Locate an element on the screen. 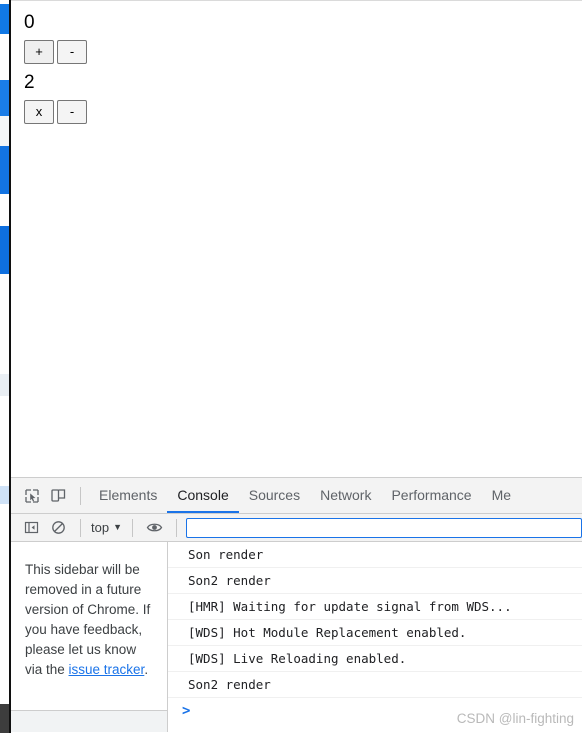 This screenshot has width=582, height=733. execution-context-selector: top ▼ is located at coordinates (106, 527).